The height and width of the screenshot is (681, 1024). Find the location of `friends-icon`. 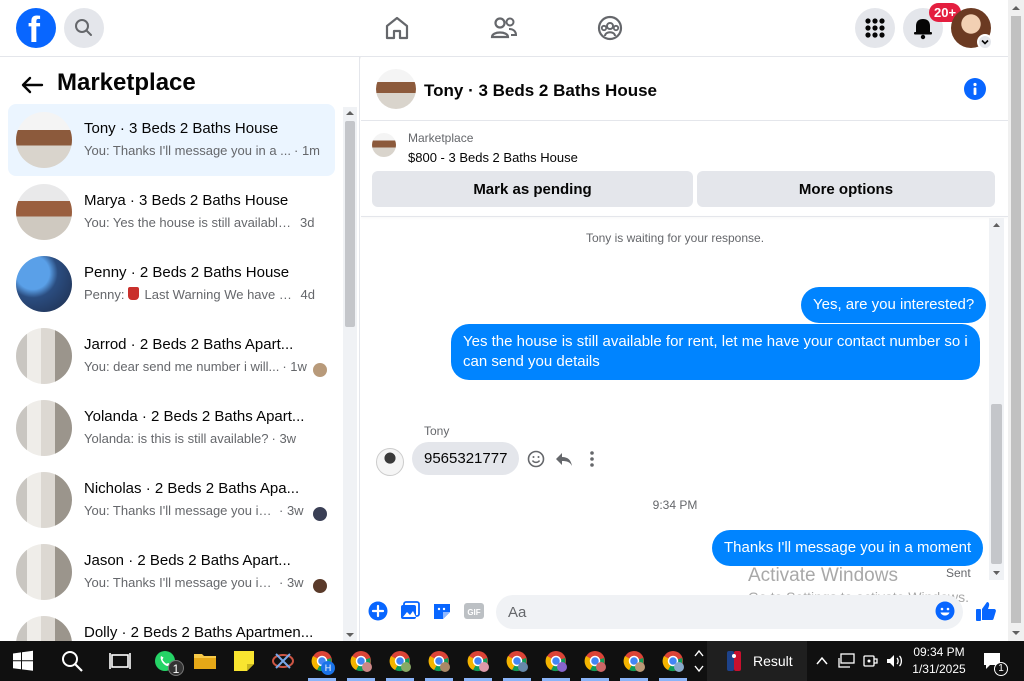

friends-icon is located at coordinates (504, 28).